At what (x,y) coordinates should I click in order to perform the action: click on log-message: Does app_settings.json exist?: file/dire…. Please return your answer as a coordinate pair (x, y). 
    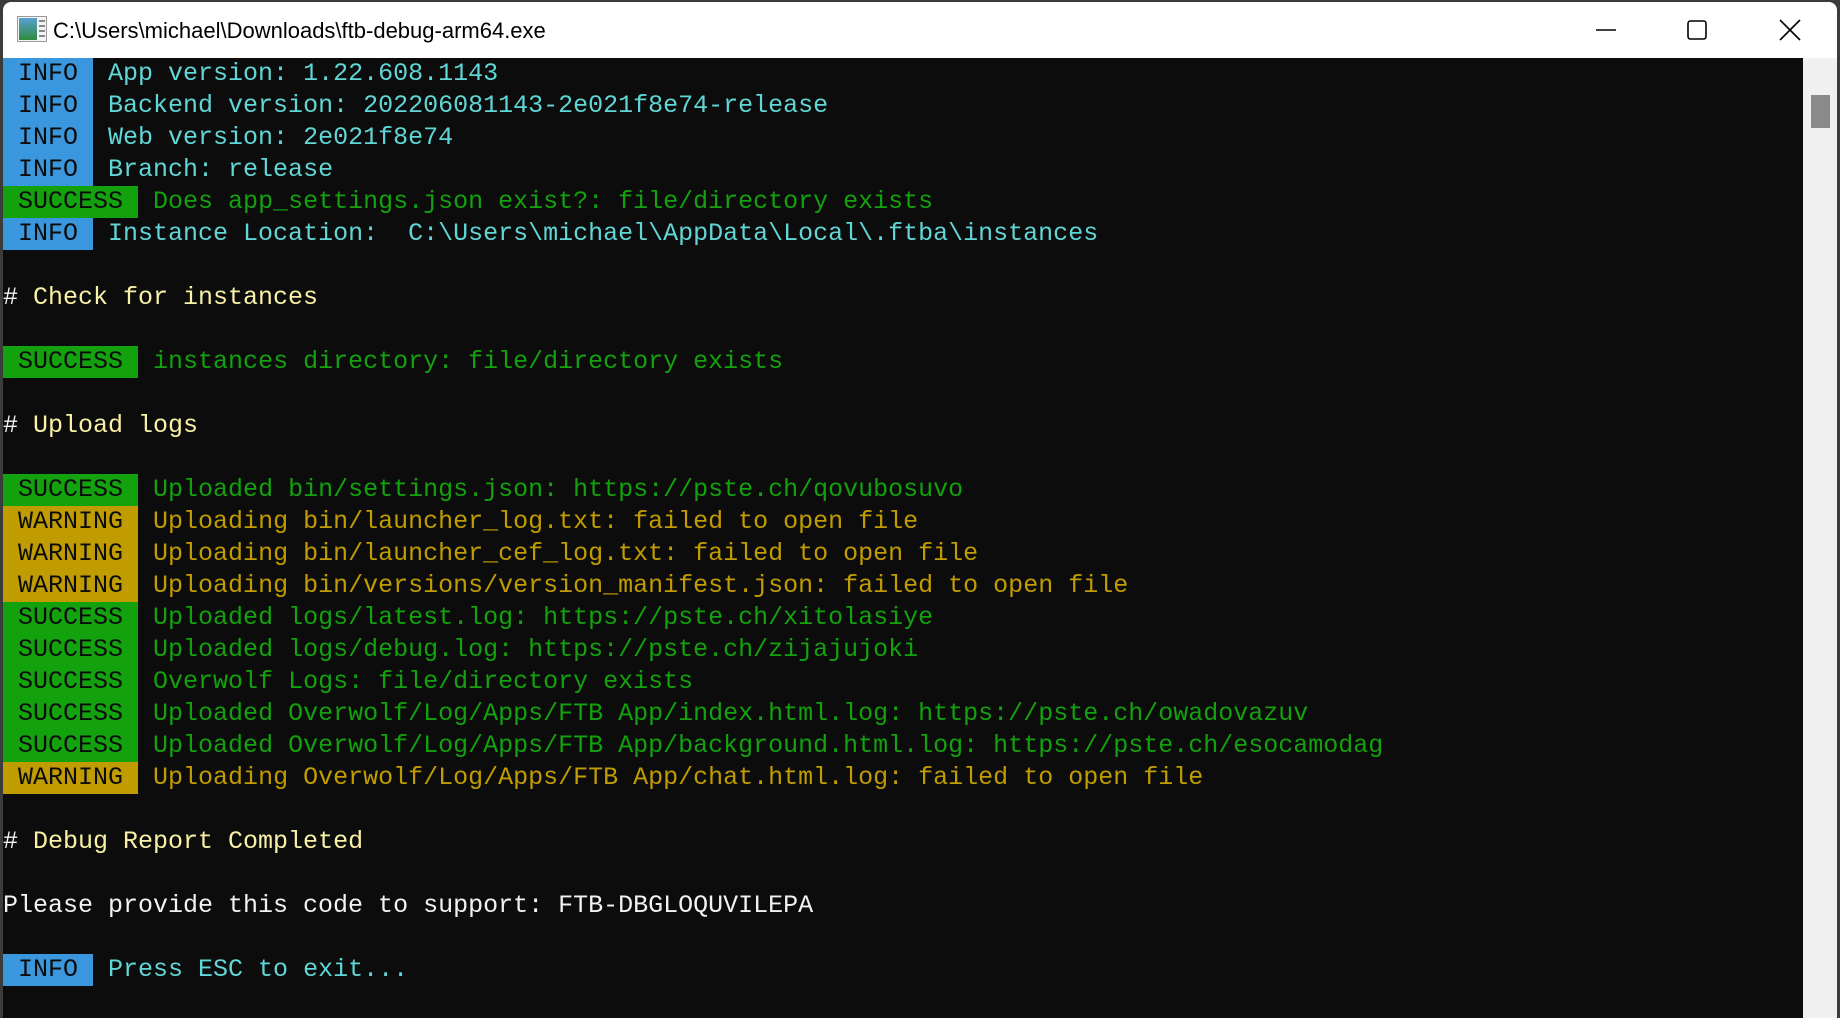
    Looking at the image, I should click on (543, 201).